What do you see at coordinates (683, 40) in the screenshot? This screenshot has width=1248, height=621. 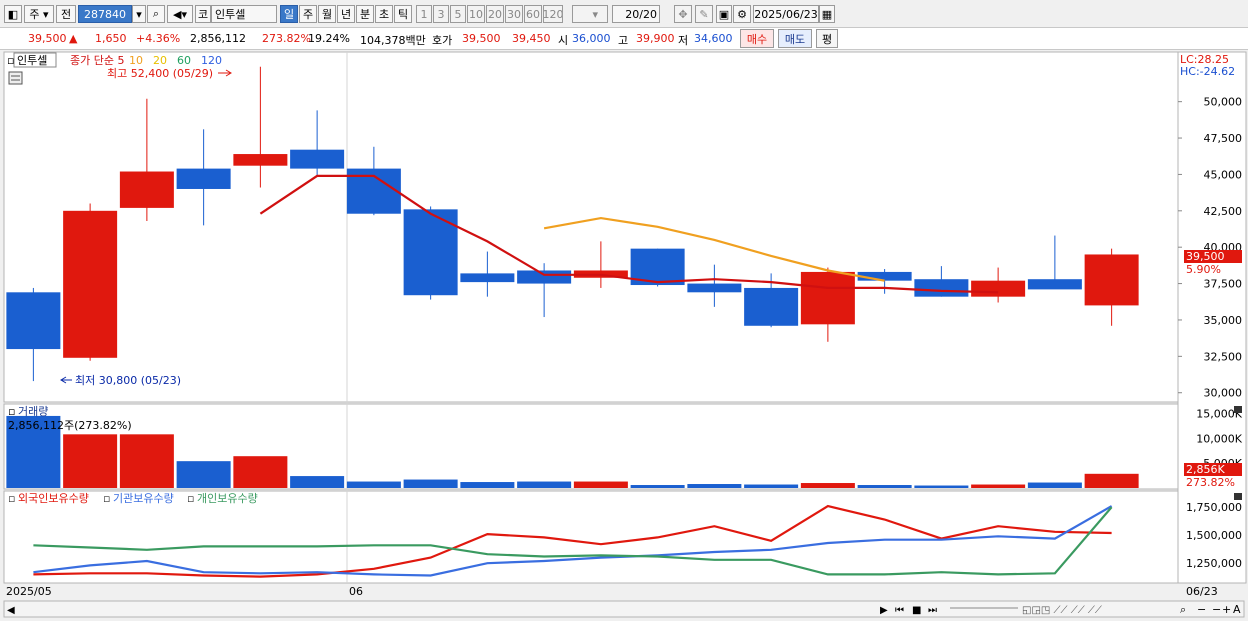 I see `low-label: 저` at bounding box center [683, 40].